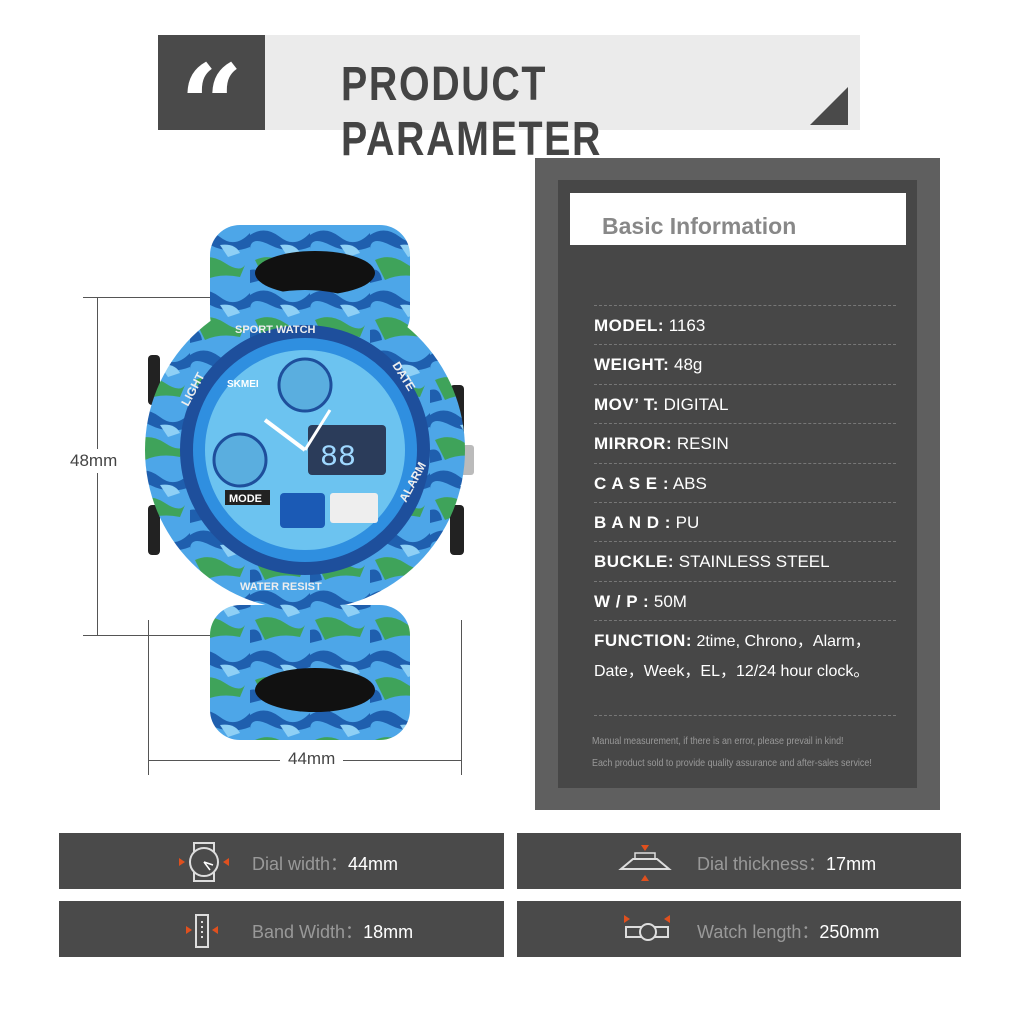 This screenshot has width=1020, height=1020. I want to click on band-width-icon, so click(202, 931).